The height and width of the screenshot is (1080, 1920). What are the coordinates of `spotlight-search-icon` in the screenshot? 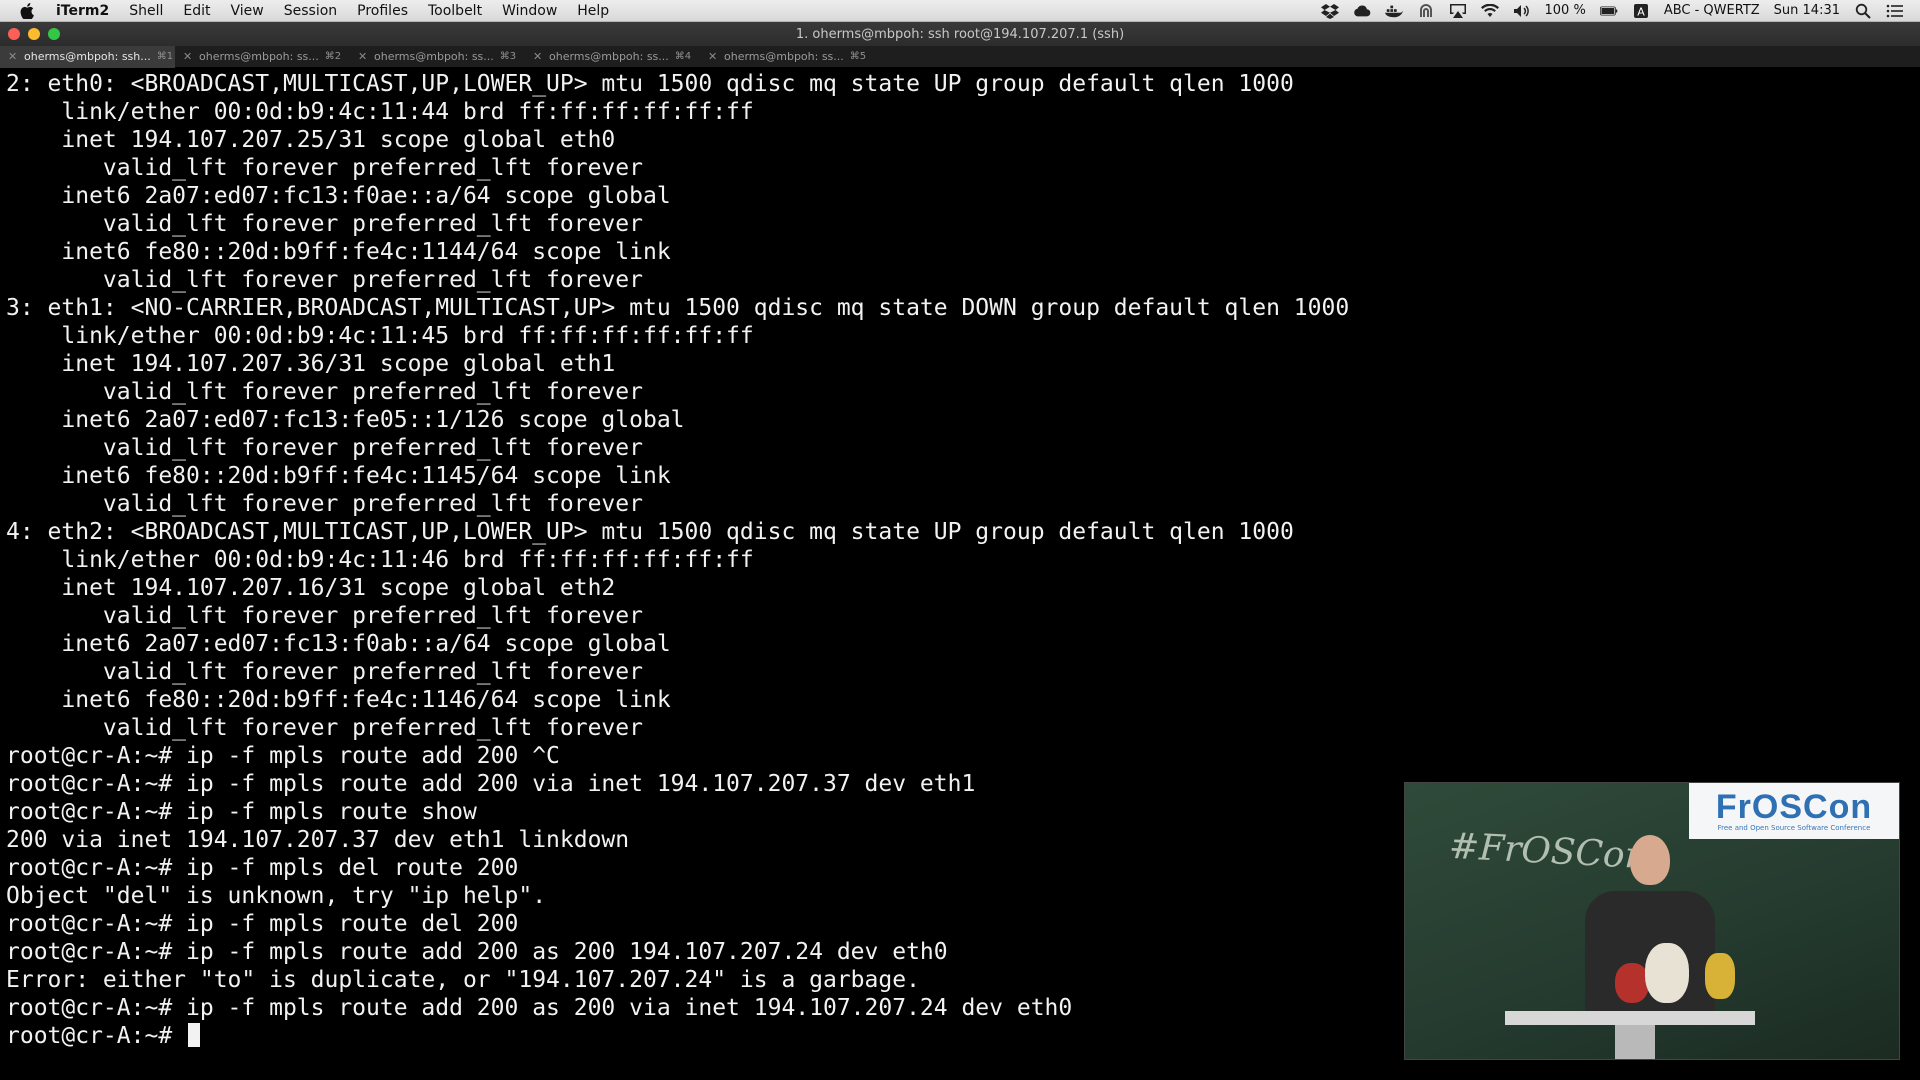 It's located at (1863, 11).